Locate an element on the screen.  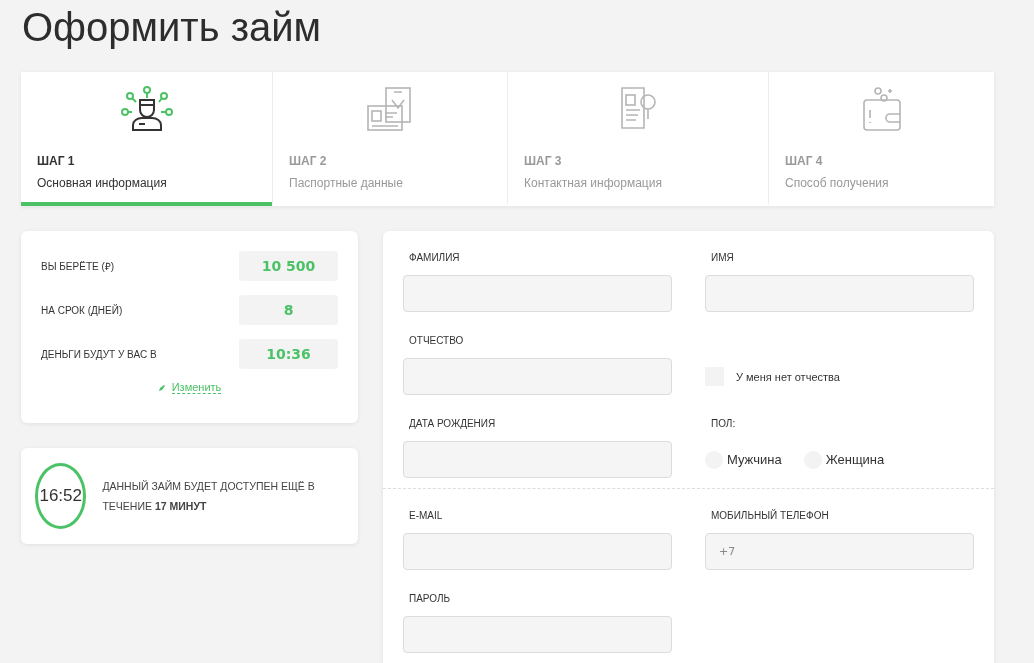
field-label: ИМЯ is located at coordinates (722, 258).